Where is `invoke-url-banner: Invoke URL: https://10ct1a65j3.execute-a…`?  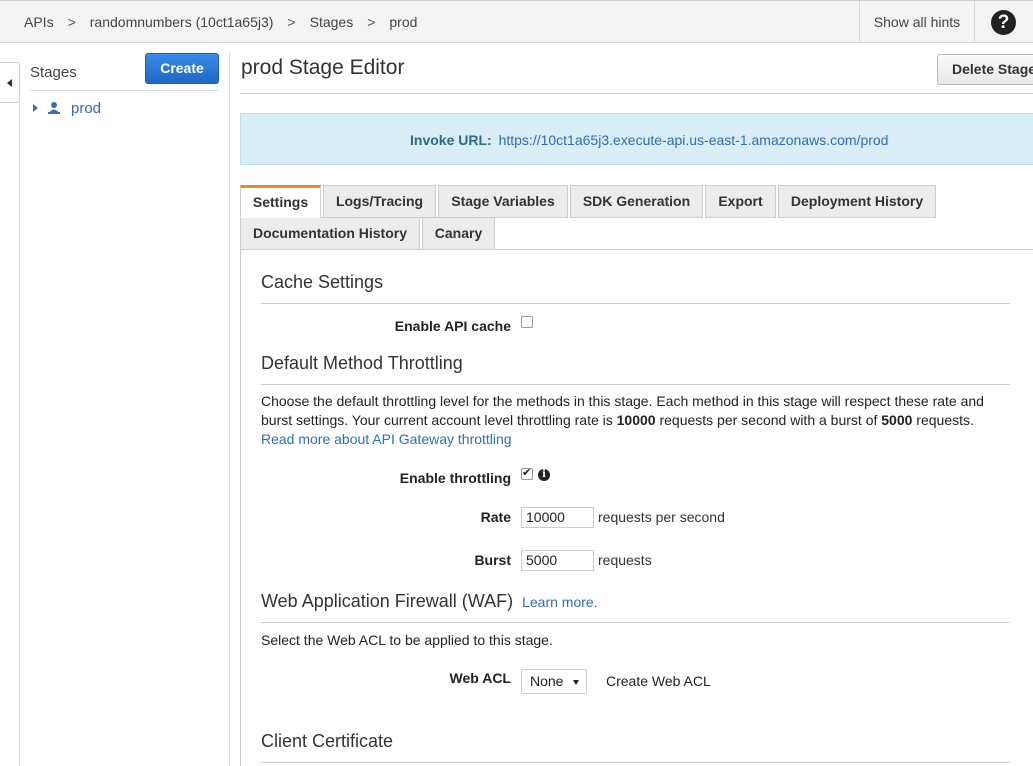 invoke-url-banner: Invoke URL: https://10ct1a65j3.execute-a… is located at coordinates (636, 139).